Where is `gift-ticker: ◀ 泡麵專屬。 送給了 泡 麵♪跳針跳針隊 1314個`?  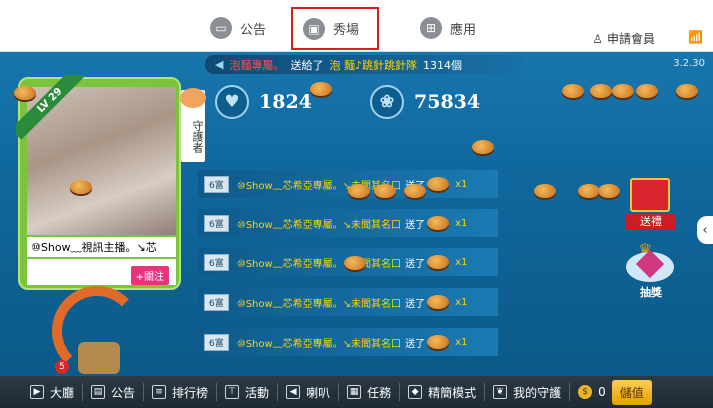 gift-ticker: ◀ 泡麵專屬。 送給了 泡 麵♪跳針跳針隊 1314個 is located at coordinates (364, 64).